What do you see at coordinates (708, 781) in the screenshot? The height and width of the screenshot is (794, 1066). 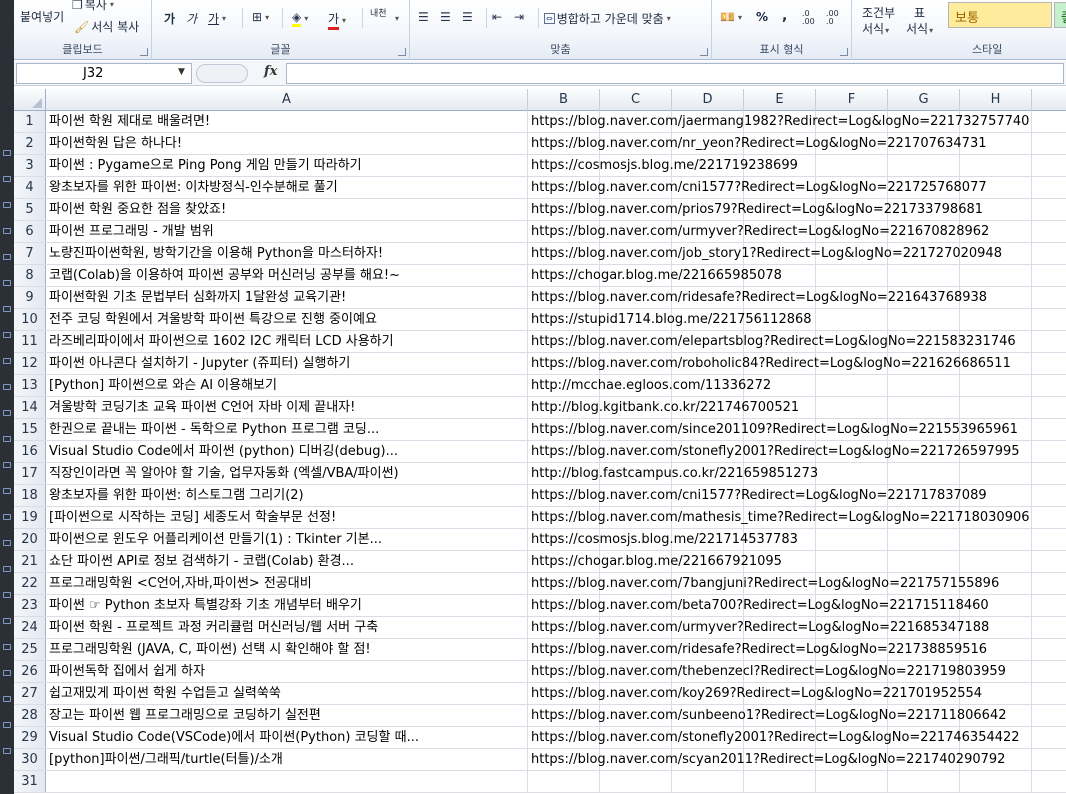 I see `cell-empty-d` at bounding box center [708, 781].